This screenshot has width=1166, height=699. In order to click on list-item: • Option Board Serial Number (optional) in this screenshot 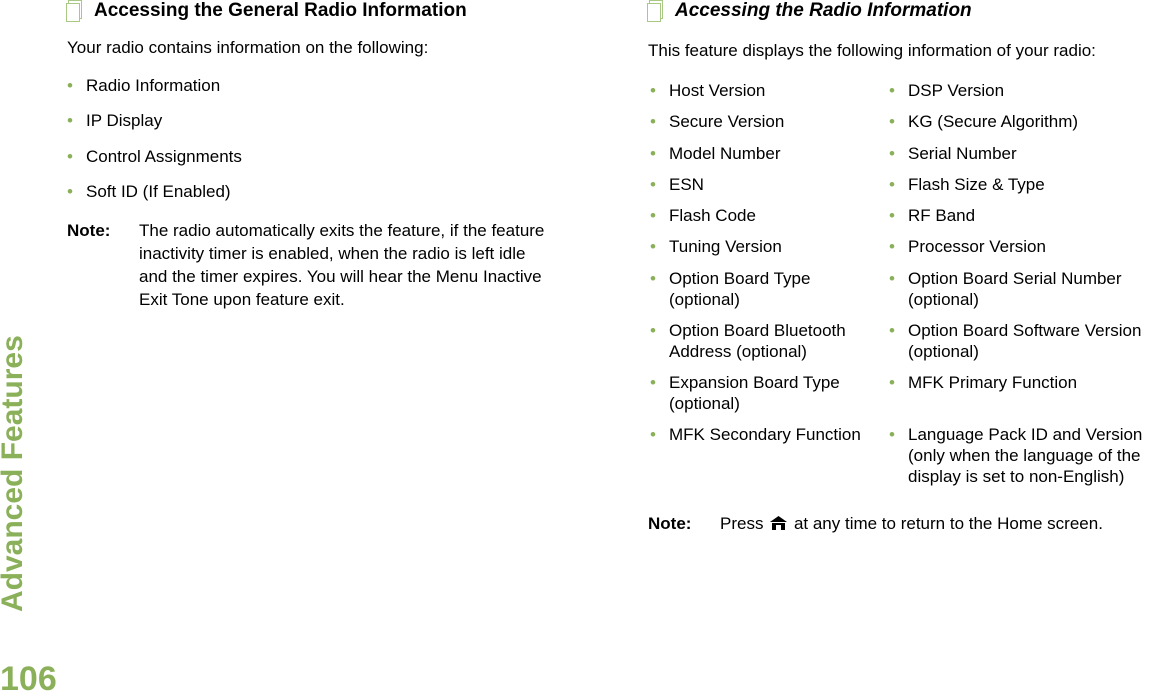, I will do `click(1005, 289)`.